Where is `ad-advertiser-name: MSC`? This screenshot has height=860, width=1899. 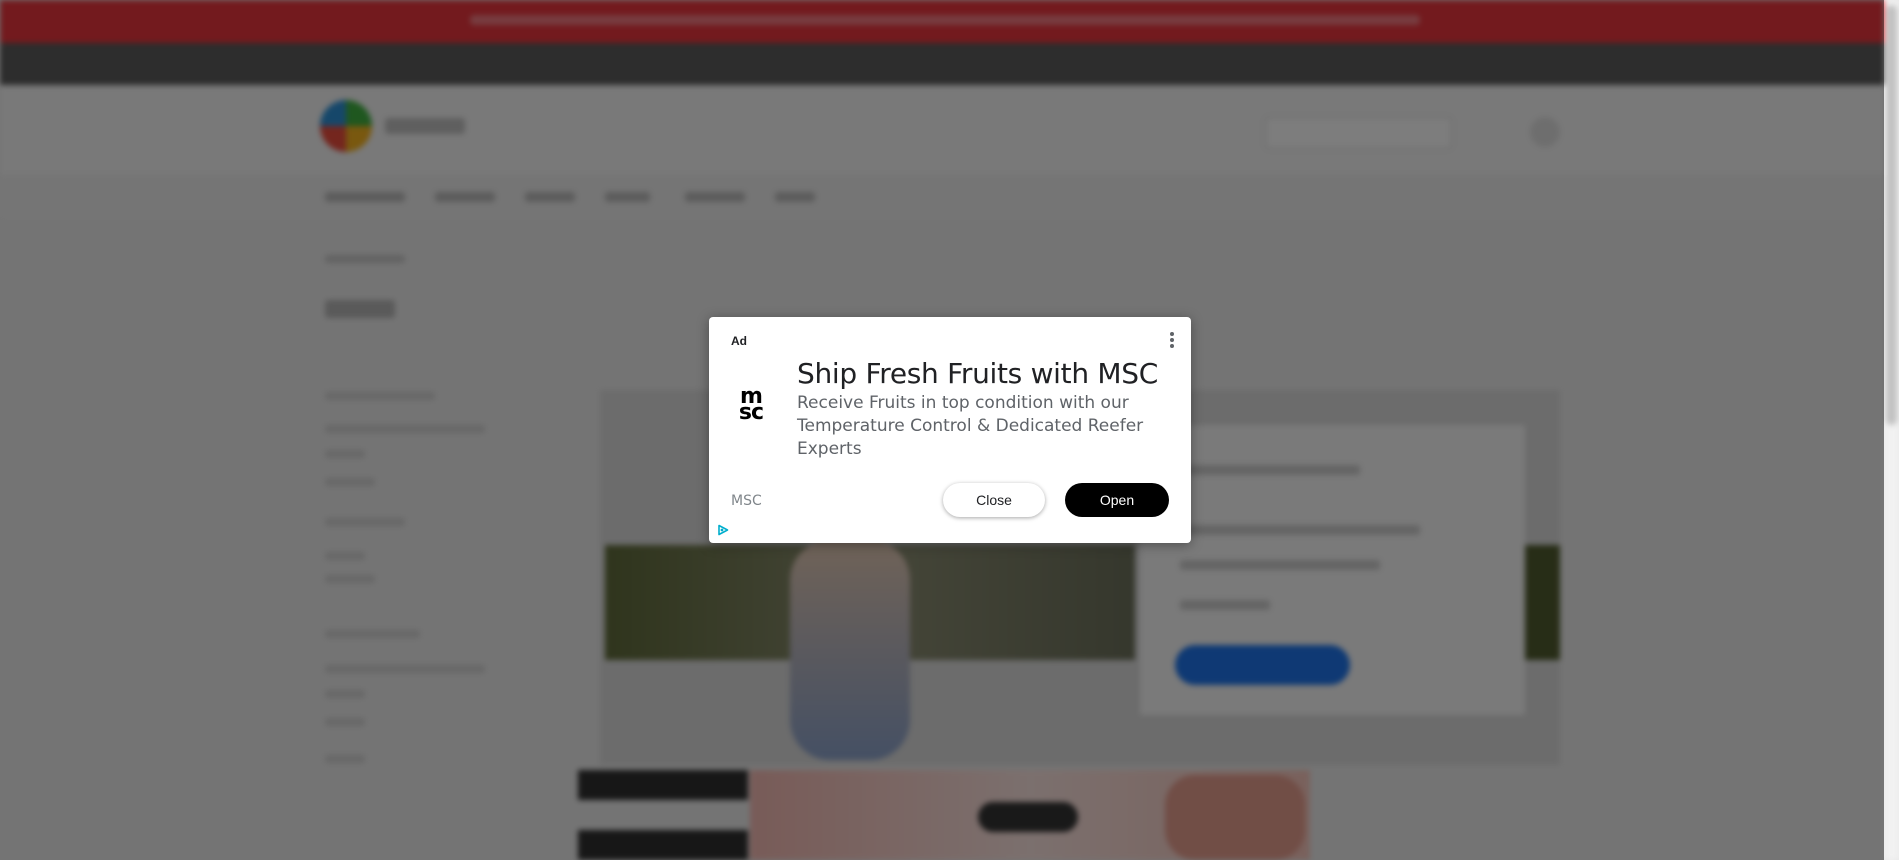 ad-advertiser-name: MSC is located at coordinates (746, 501).